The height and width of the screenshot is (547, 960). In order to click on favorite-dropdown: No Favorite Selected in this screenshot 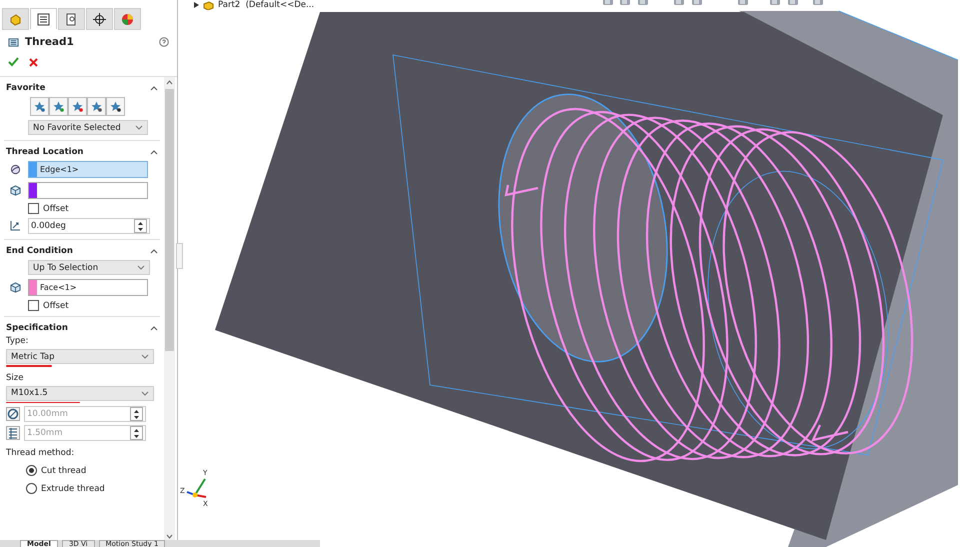, I will do `click(88, 127)`.